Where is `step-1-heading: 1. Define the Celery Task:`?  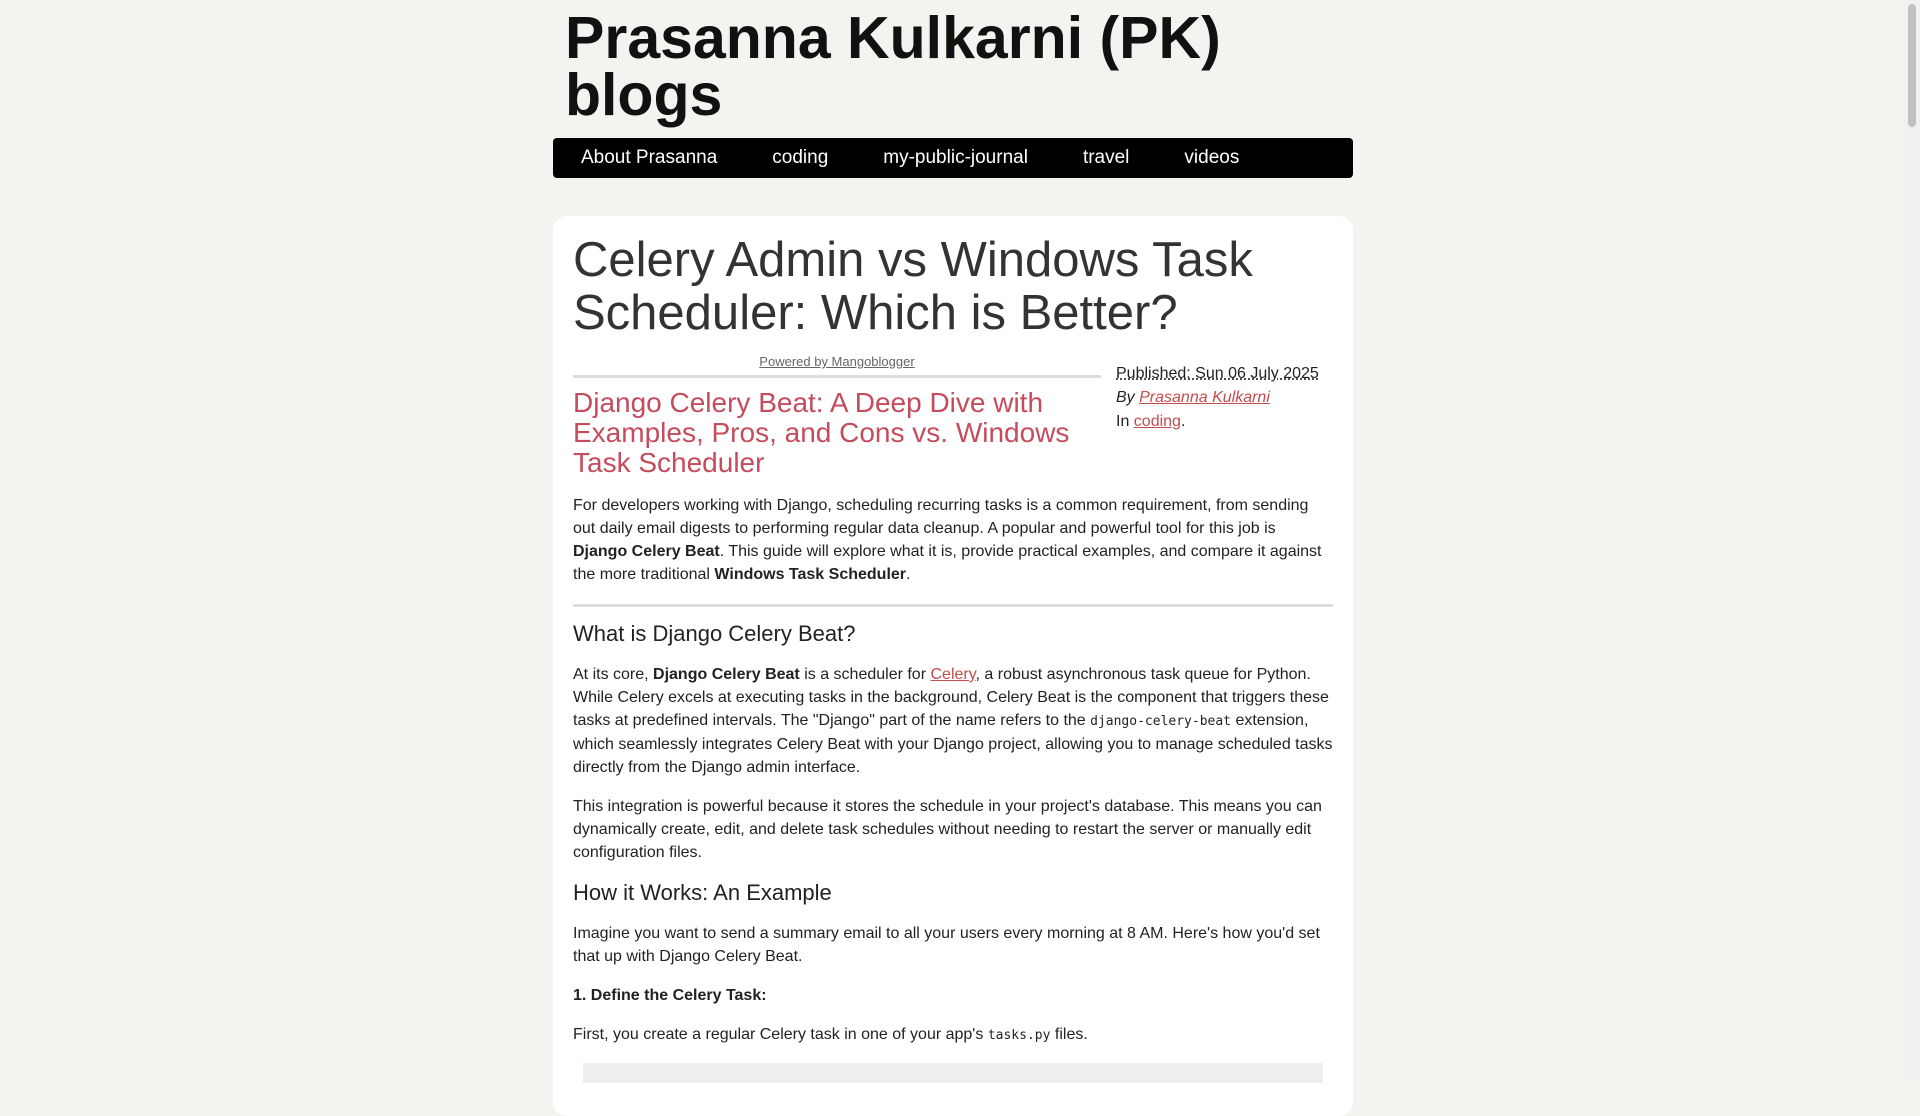 step-1-heading: 1. Define the Celery Task: is located at coordinates (670, 995).